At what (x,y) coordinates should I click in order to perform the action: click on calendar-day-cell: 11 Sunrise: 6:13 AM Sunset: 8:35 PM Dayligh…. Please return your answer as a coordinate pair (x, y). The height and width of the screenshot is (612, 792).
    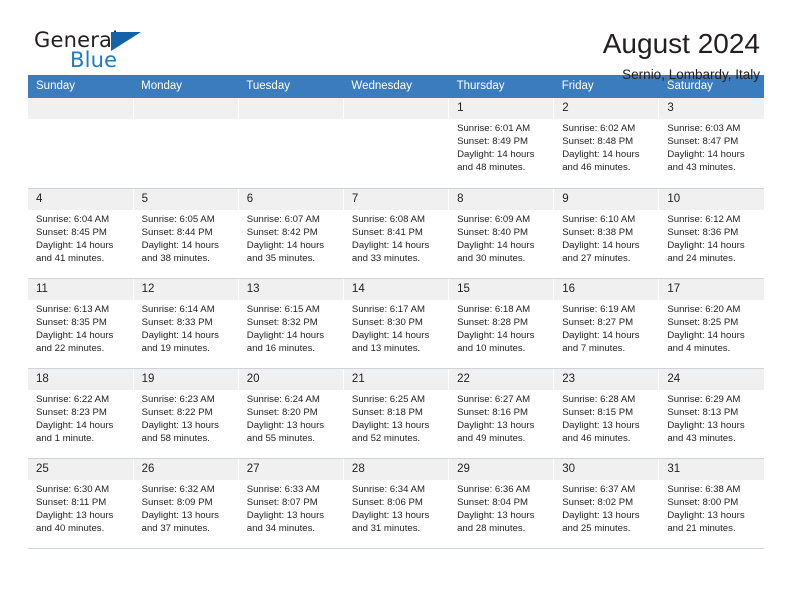
    Looking at the image, I should click on (81, 323).